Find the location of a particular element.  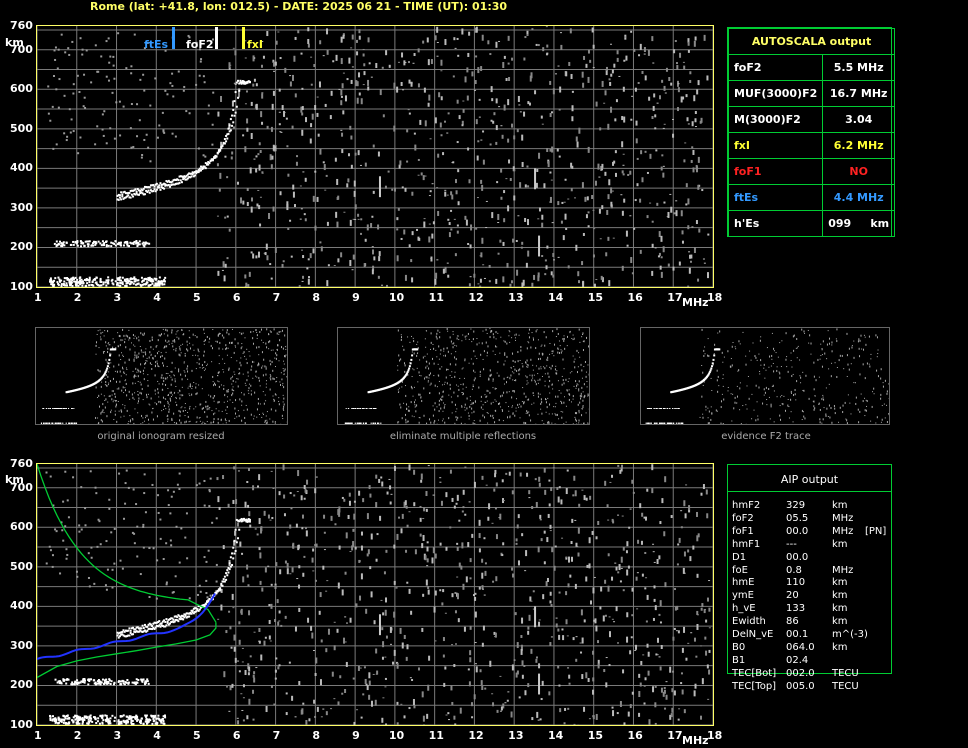

y-tick-label: 760 is located at coordinates (21, 25).